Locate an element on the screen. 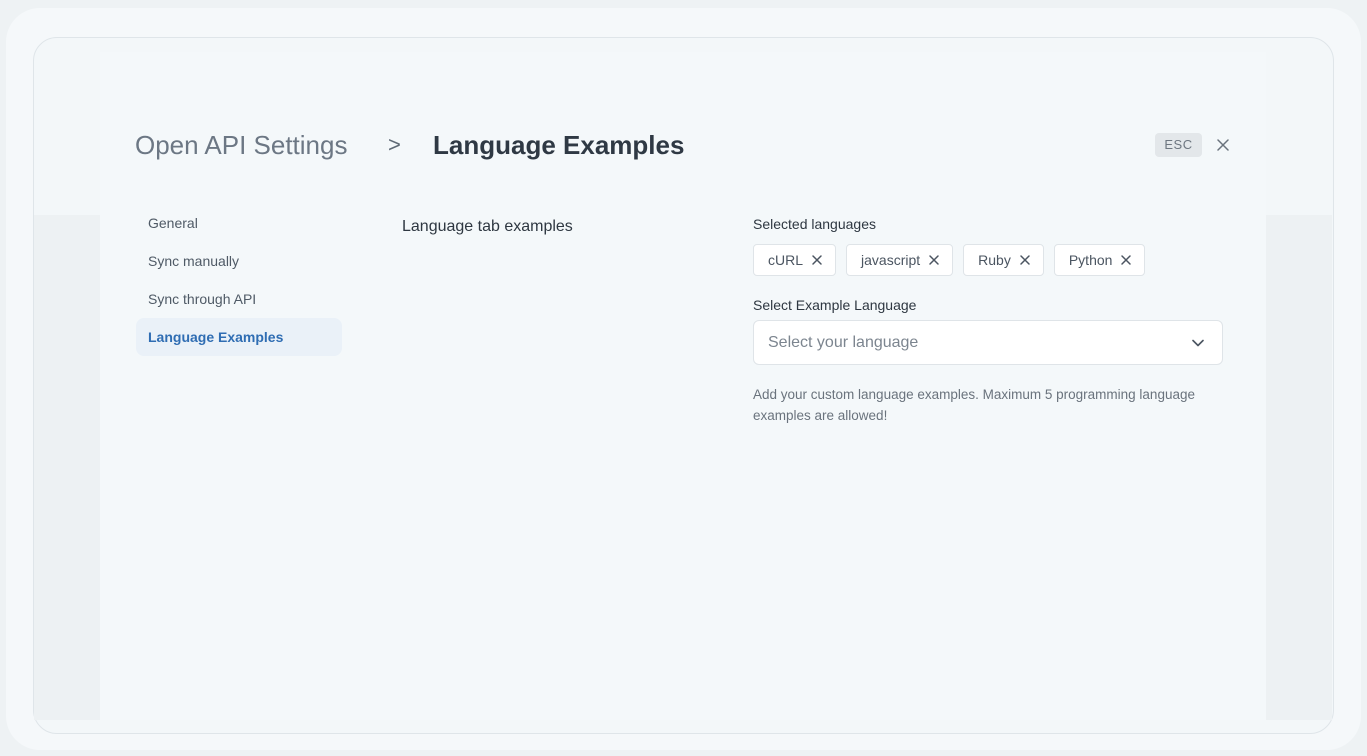  section-title: Language tab examples is located at coordinates (487, 226).